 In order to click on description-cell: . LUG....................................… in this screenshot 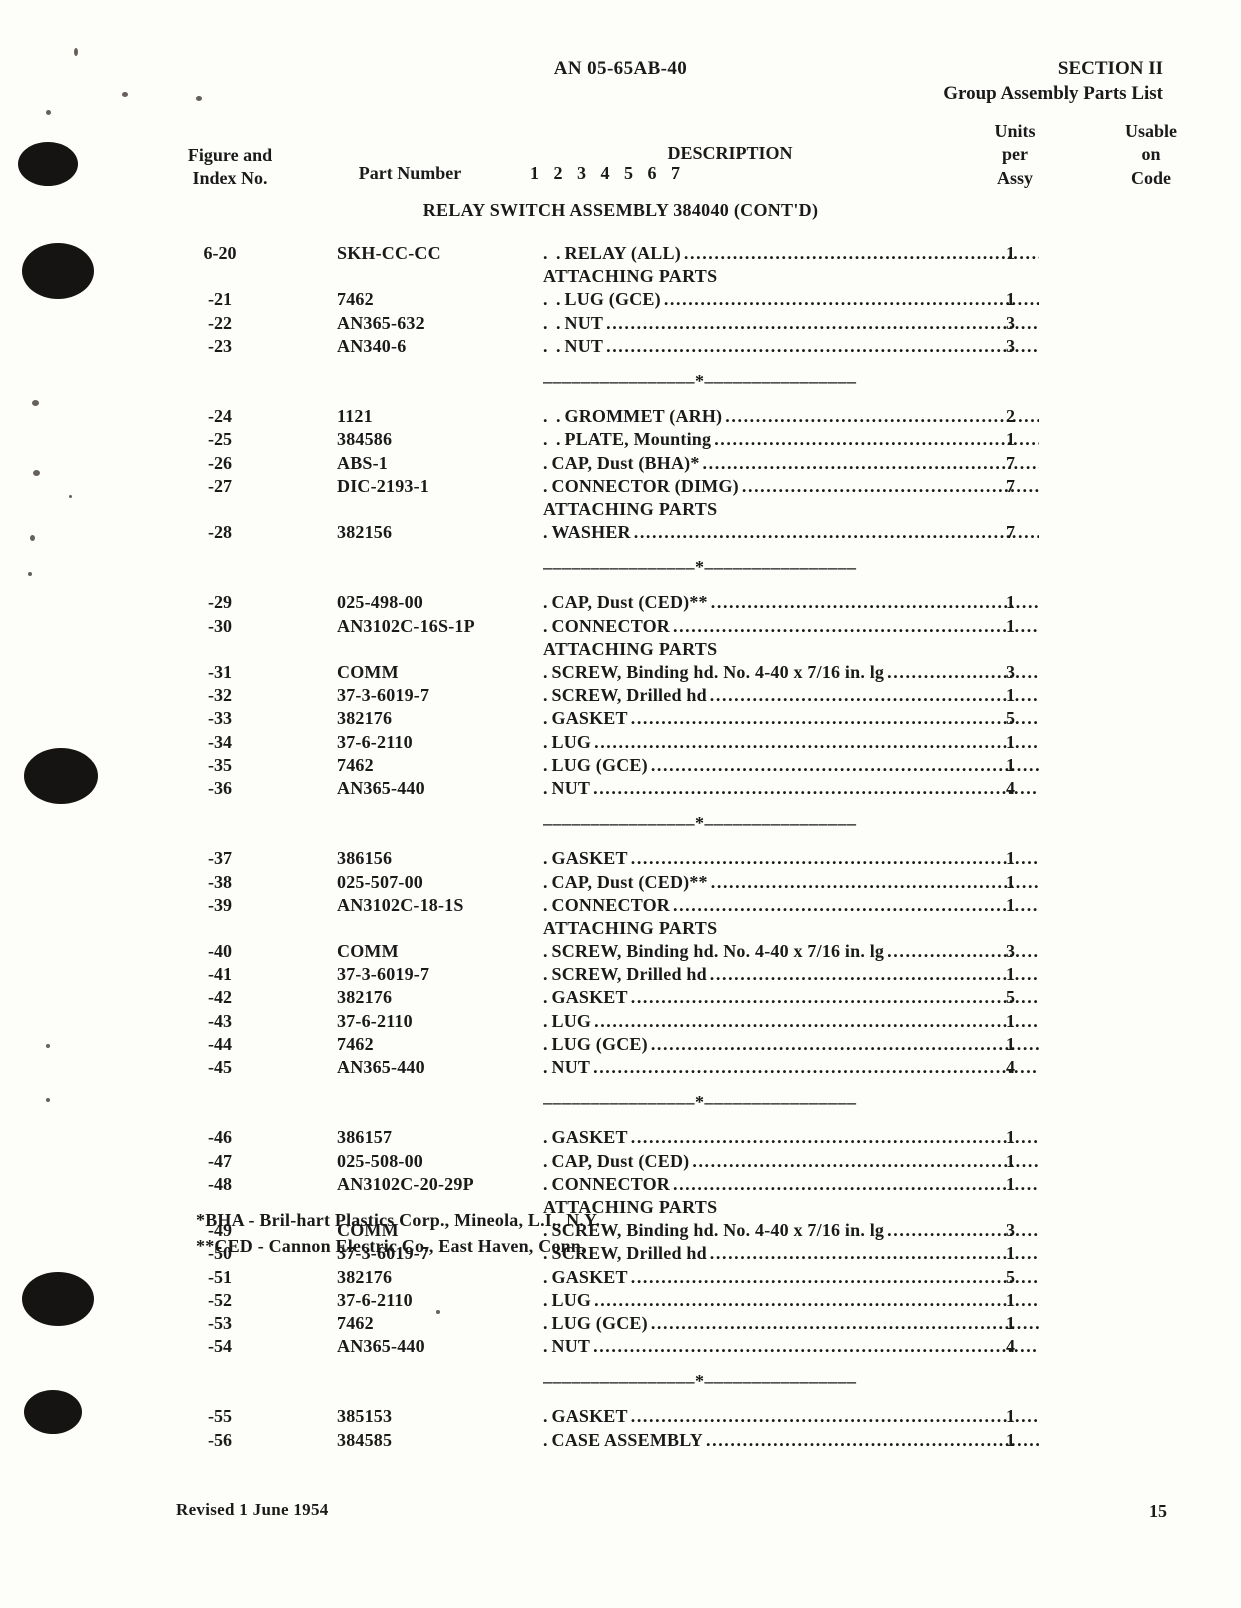, I will do `click(792, 742)`.